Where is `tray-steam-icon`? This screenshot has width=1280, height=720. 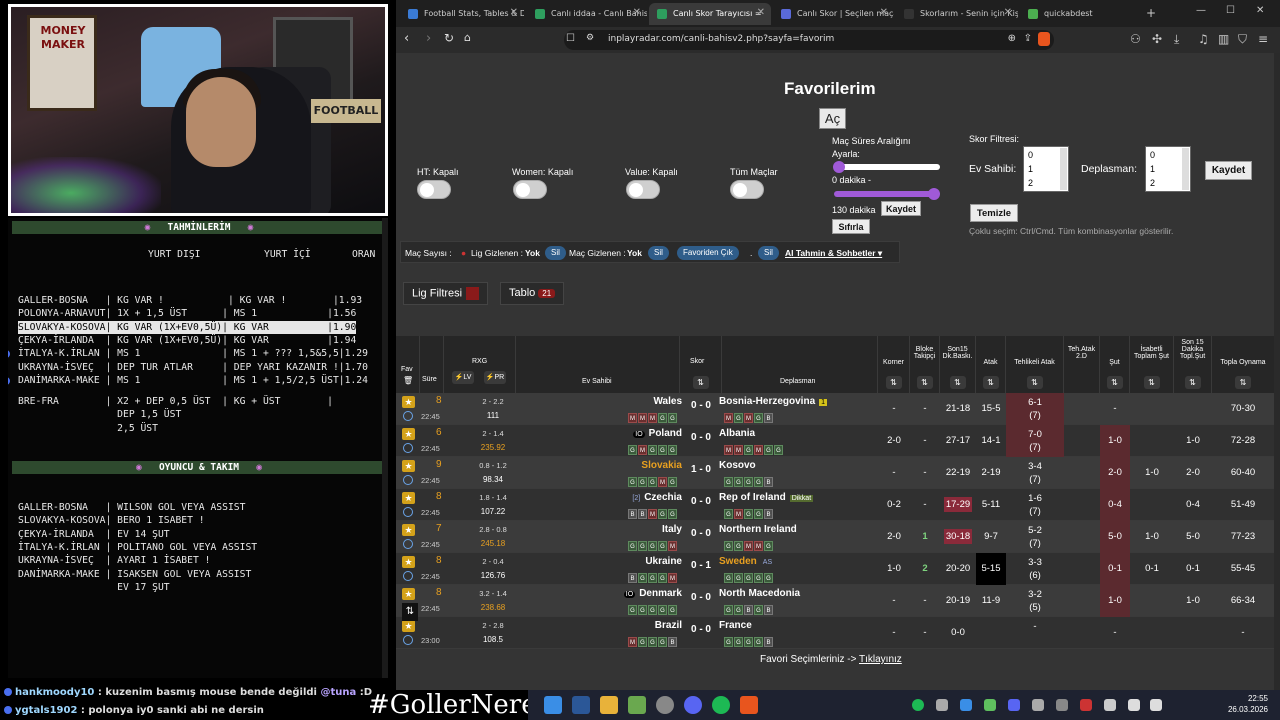
tray-steam-icon is located at coordinates (1062, 705).